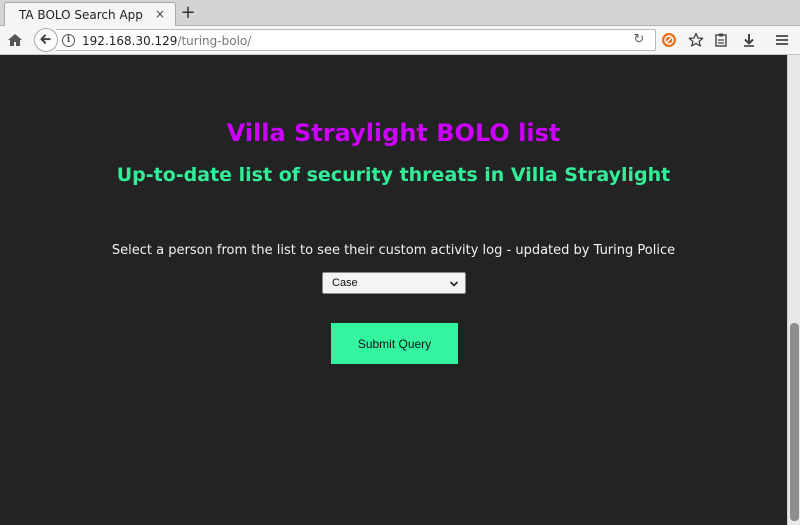  I want to click on back-arrow-icon, so click(45, 39).